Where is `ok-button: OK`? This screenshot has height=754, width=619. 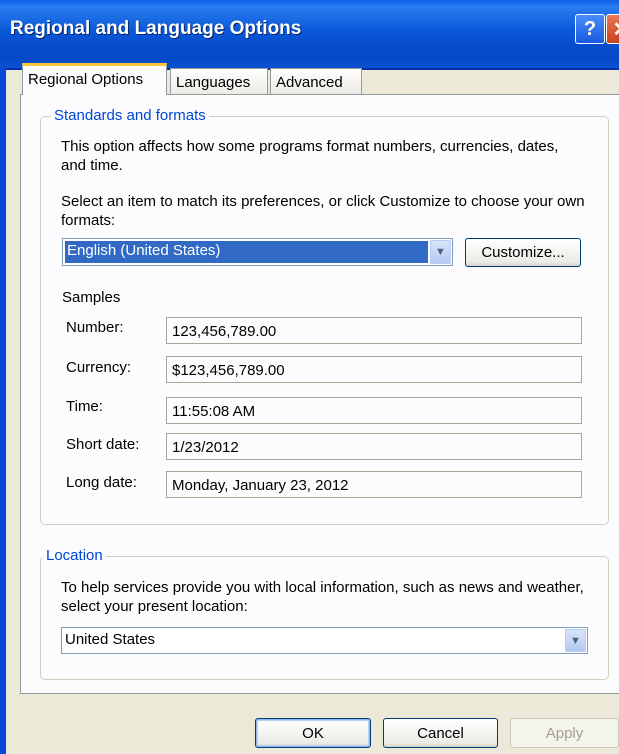 ok-button: OK is located at coordinates (313, 733).